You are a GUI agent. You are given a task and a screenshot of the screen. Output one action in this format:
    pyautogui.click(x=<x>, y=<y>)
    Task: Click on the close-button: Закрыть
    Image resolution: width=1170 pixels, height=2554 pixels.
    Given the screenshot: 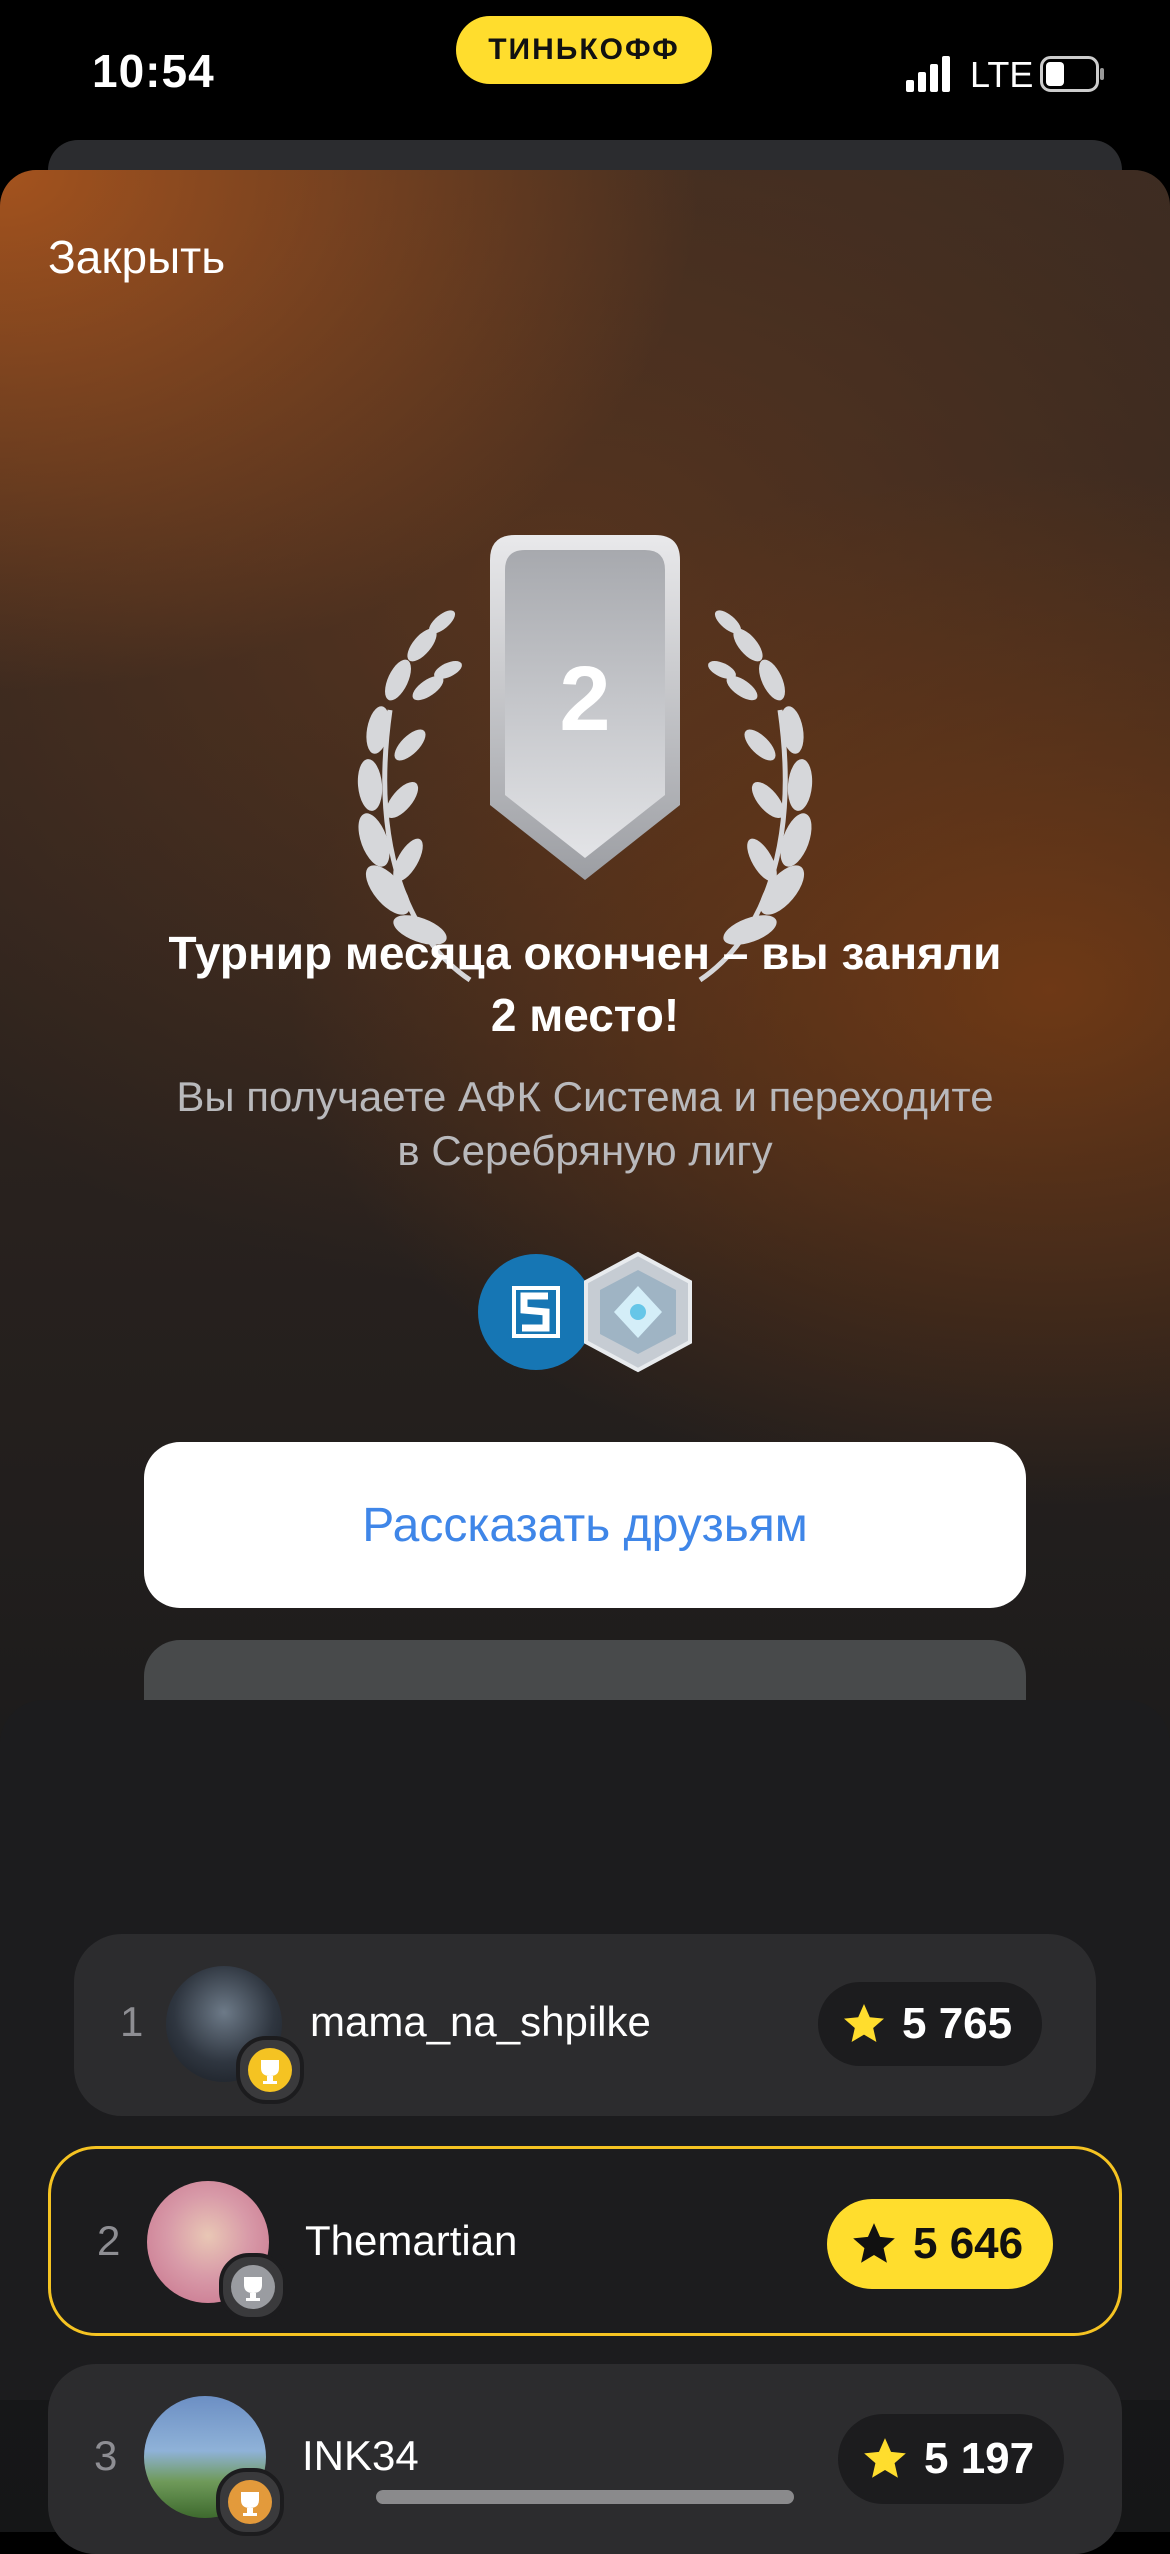 What is the action you would take?
    pyautogui.click(x=136, y=257)
    